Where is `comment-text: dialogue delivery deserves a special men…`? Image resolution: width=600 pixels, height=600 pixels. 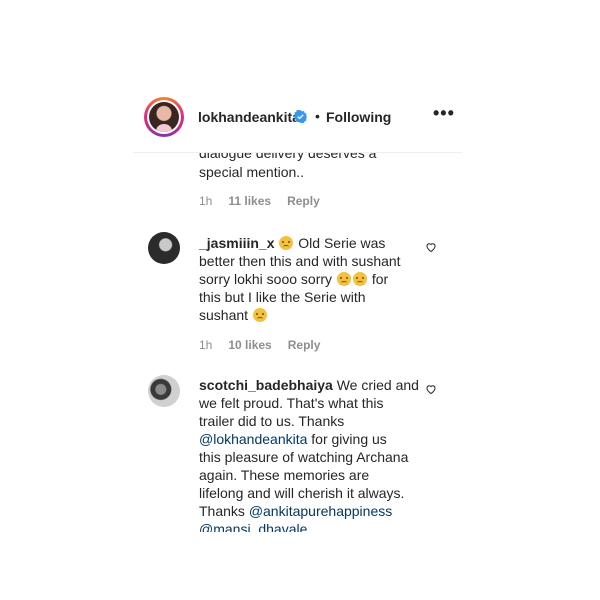 comment-text: dialogue delivery deserves a special men… is located at coordinates (288, 166).